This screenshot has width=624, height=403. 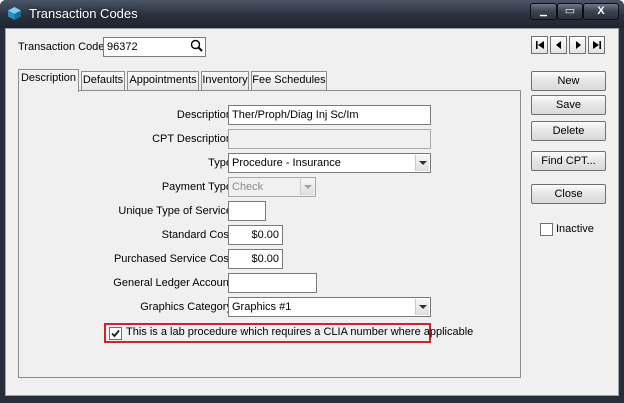 I want to click on magnifier-icon, so click(x=197, y=46).